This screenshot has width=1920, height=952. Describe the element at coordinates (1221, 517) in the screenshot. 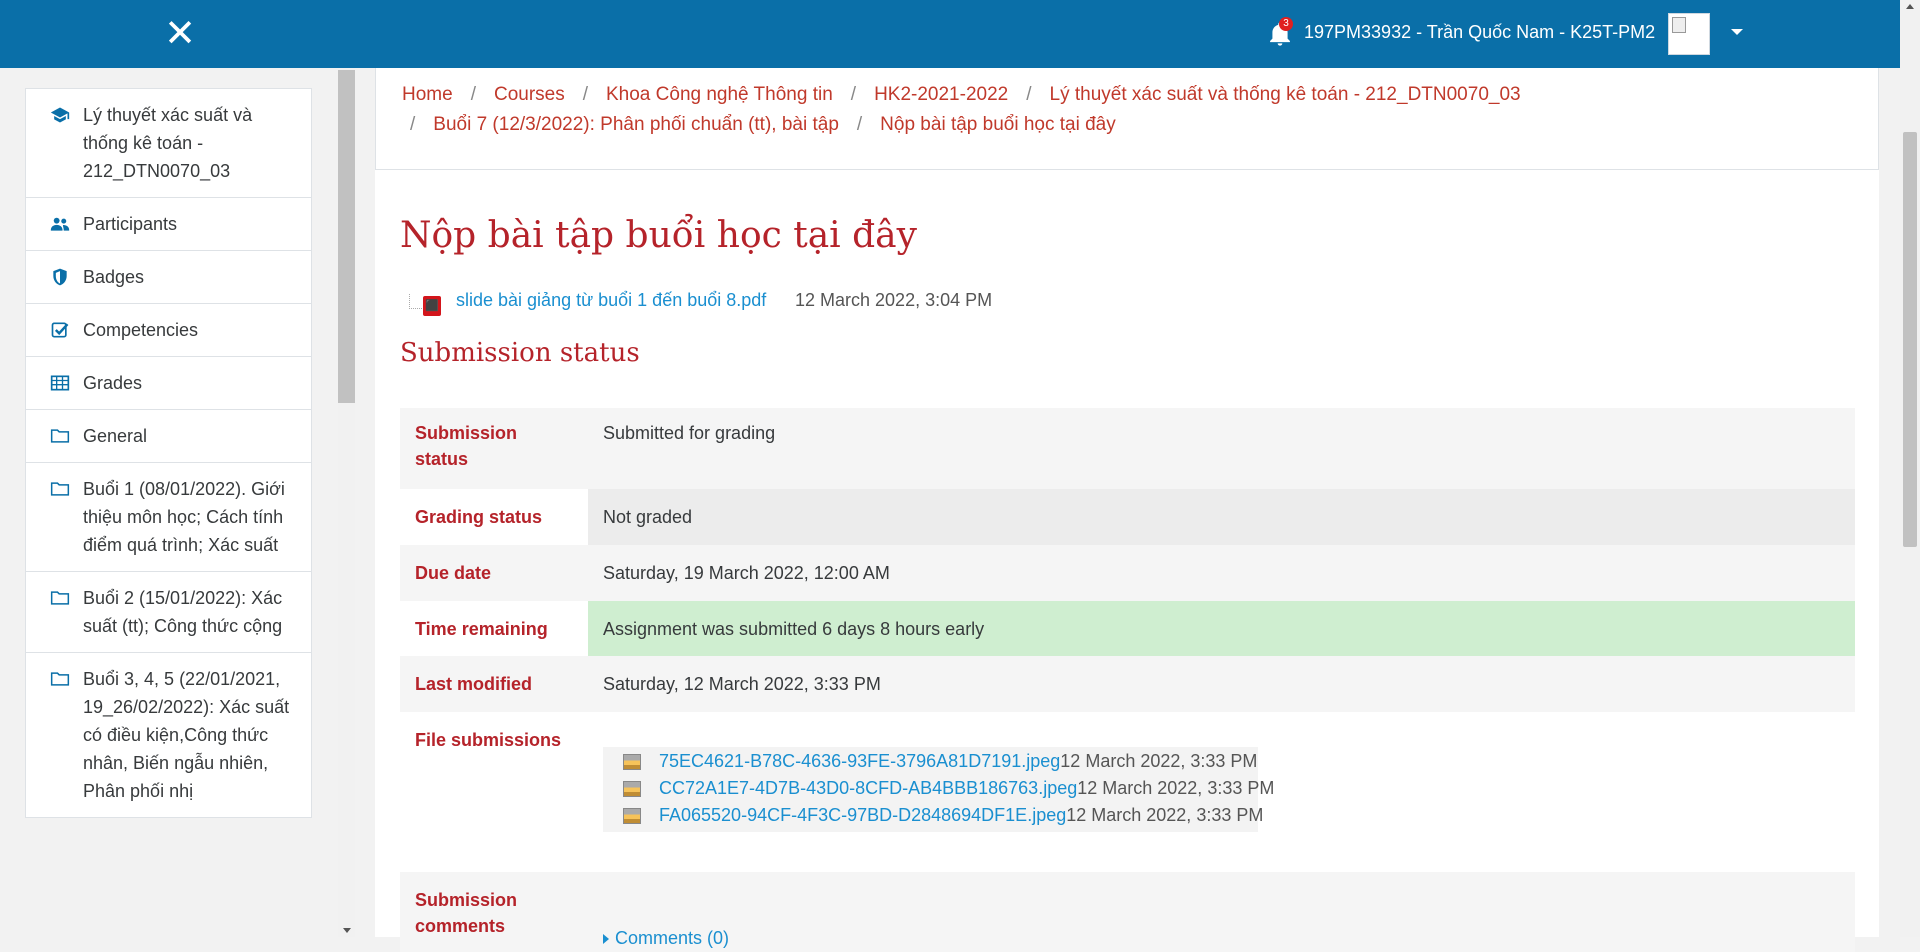

I see `row-value: Not graded` at that location.